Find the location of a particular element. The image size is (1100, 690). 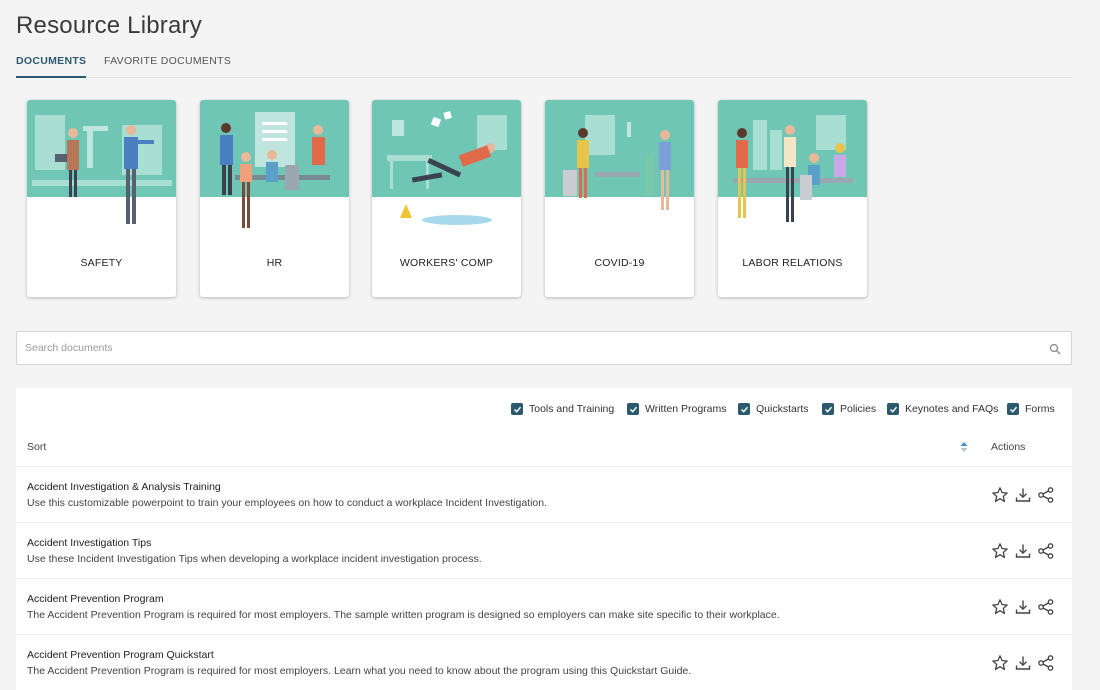

search-icon is located at coordinates (1055, 349).